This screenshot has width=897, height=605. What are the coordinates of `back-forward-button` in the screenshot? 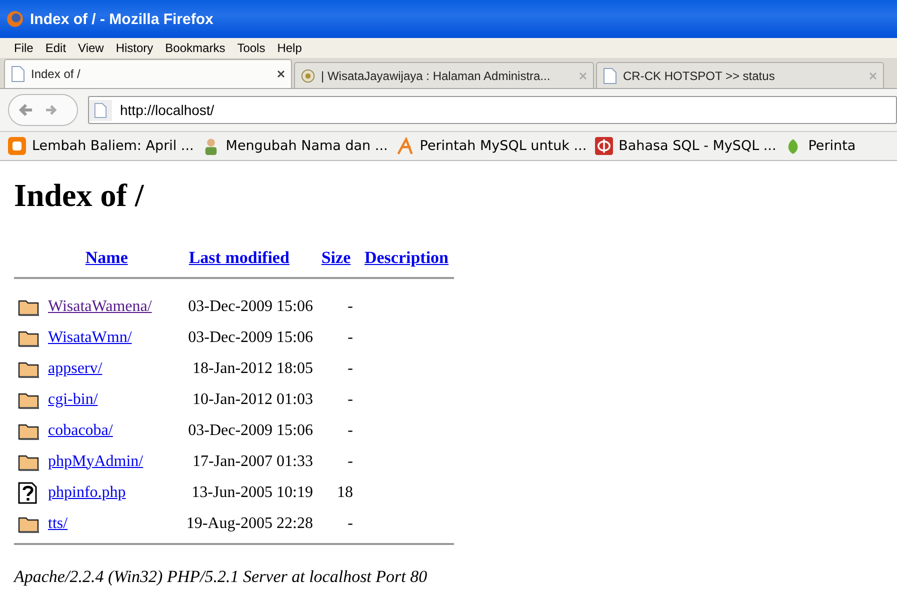 It's located at (43, 110).